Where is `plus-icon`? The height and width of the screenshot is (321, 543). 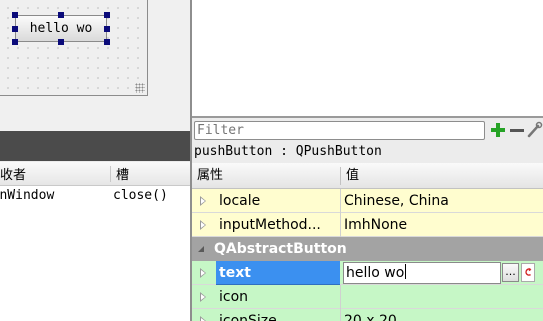 plus-icon is located at coordinates (498, 130).